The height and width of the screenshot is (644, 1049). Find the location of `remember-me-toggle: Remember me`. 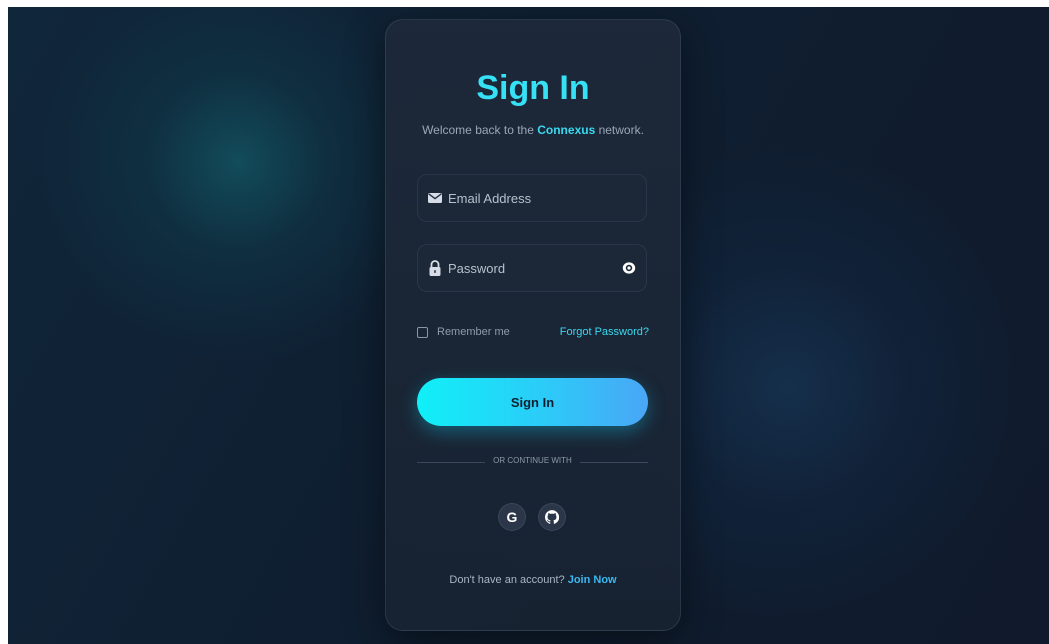

remember-me-toggle: Remember me is located at coordinates (463, 332).